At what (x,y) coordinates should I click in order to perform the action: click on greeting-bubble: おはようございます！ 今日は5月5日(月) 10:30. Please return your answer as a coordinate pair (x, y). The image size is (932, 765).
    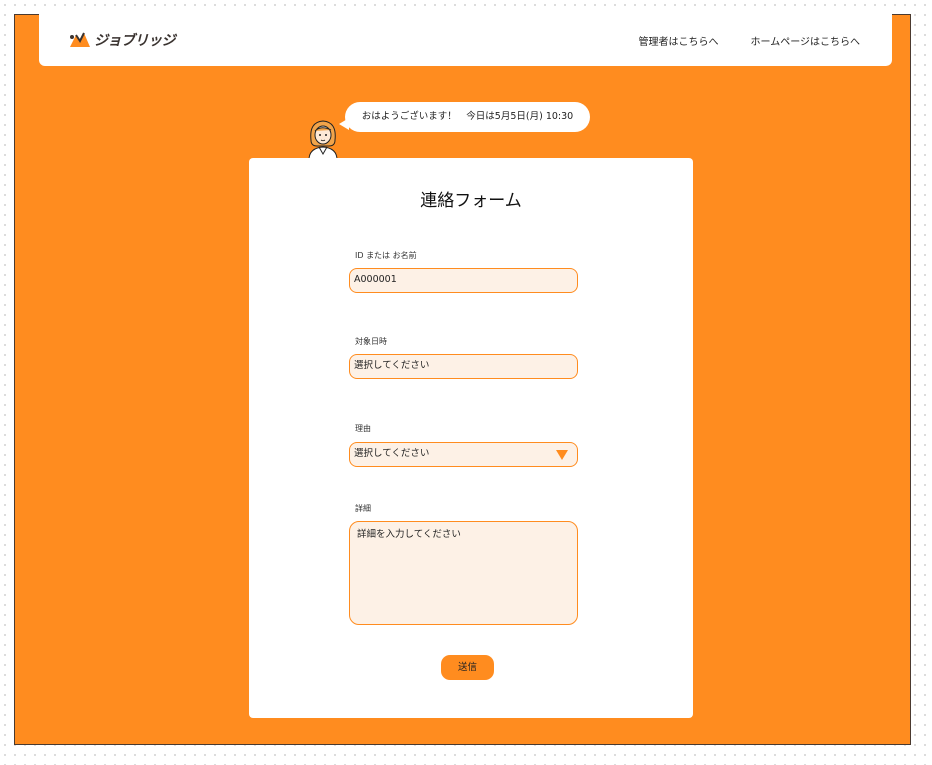
    Looking at the image, I should click on (467, 117).